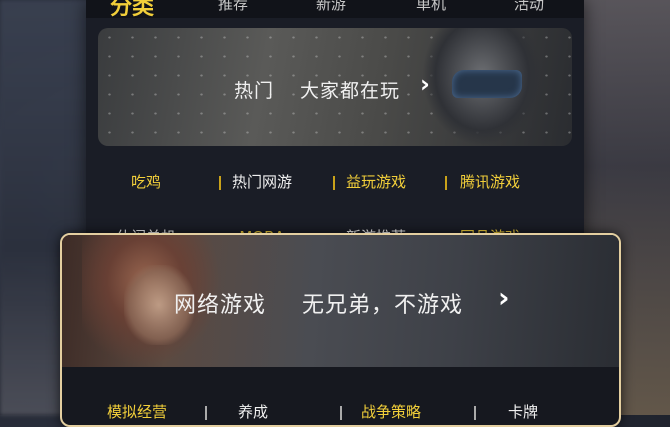 The image size is (670, 427). What do you see at coordinates (350, 91) in the screenshot?
I see `banner-subtitle: 大家都在玩` at bounding box center [350, 91].